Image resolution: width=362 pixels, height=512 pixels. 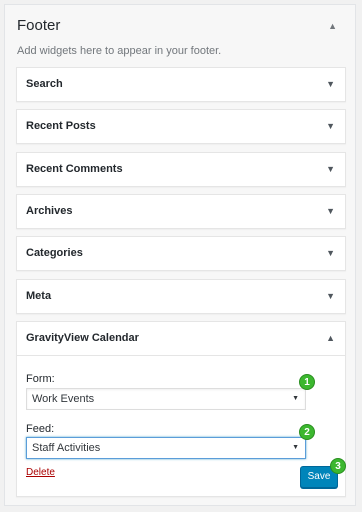 I want to click on widget-archives: Archives ▼, so click(x=181, y=211).